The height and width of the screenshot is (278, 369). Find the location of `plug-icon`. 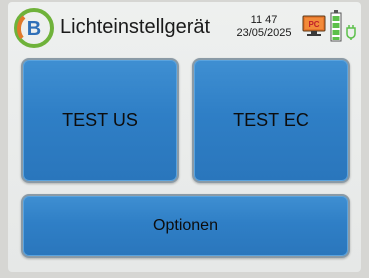

plug-icon is located at coordinates (351, 32).